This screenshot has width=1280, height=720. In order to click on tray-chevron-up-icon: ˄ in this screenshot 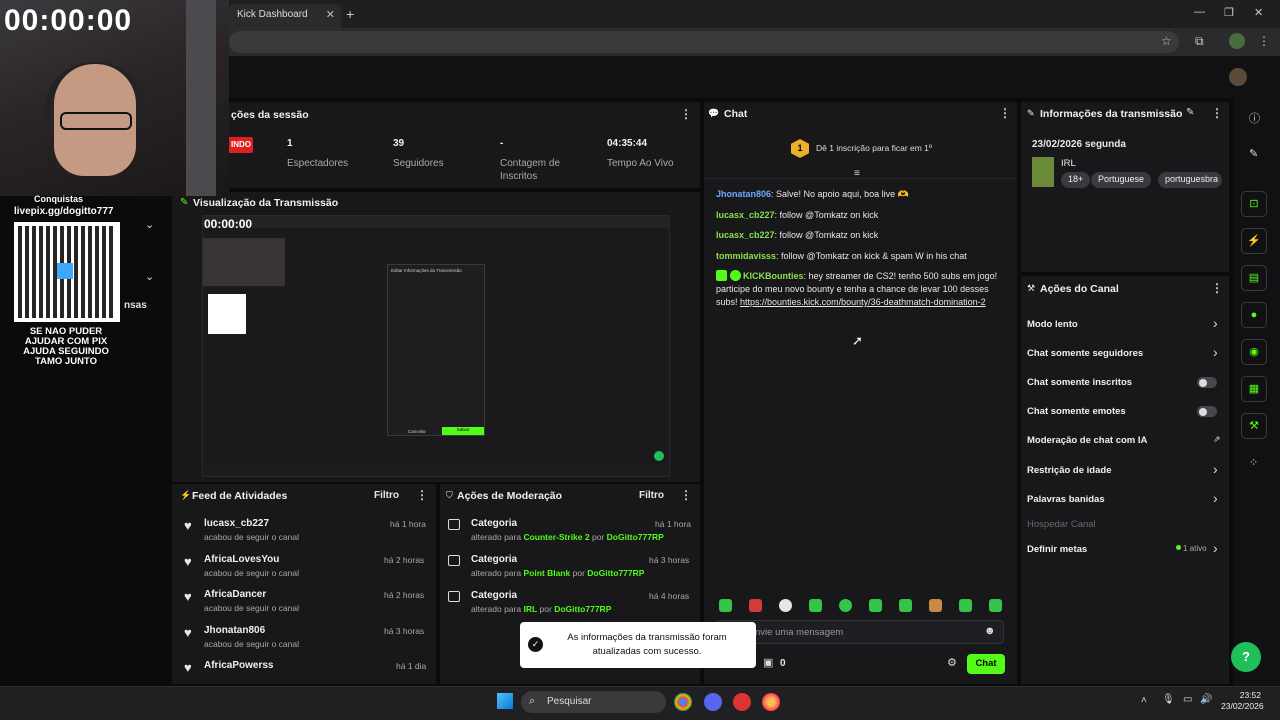, I will do `click(1144, 700)`.